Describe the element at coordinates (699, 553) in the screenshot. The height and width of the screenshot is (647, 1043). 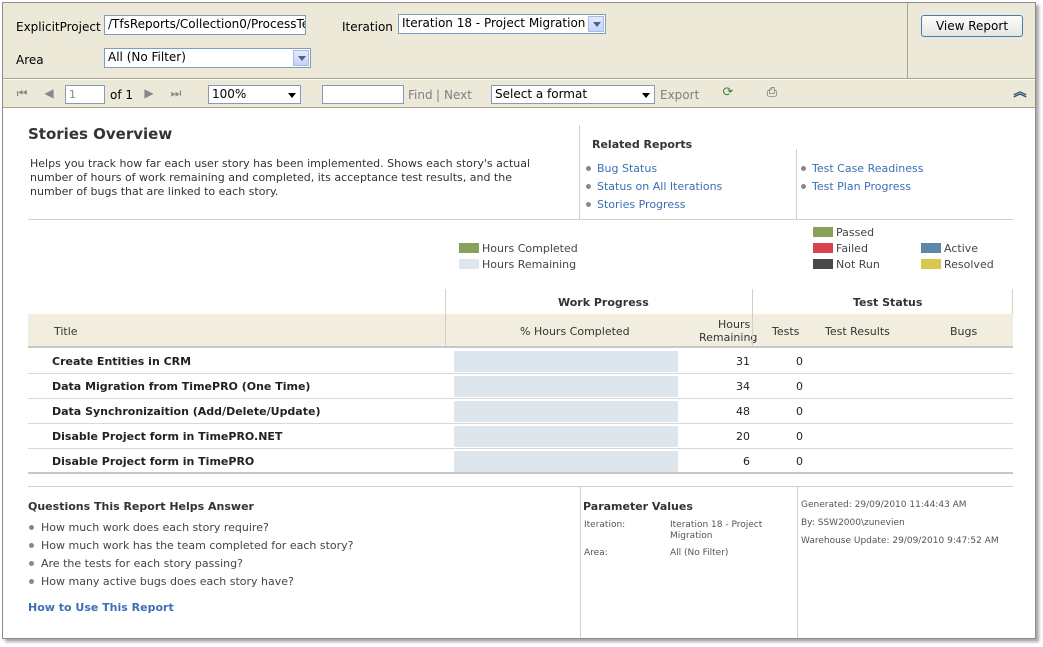
I see `param-area-value: All (No Filter)` at that location.